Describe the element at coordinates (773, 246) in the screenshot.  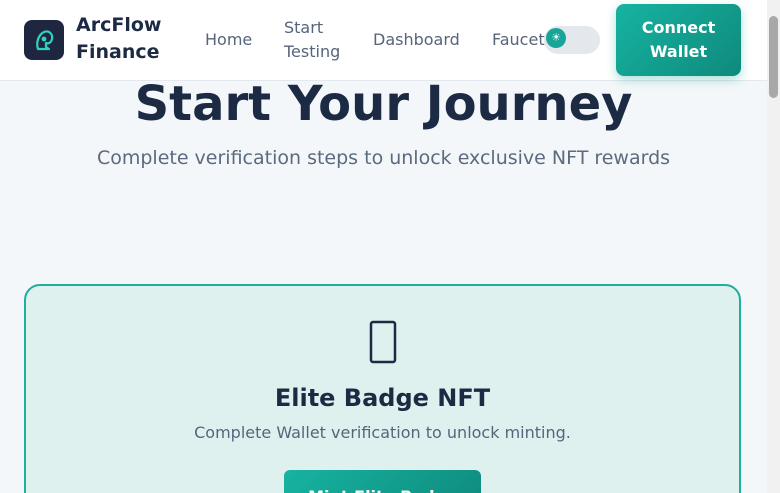
I see `page-scrollbar` at that location.